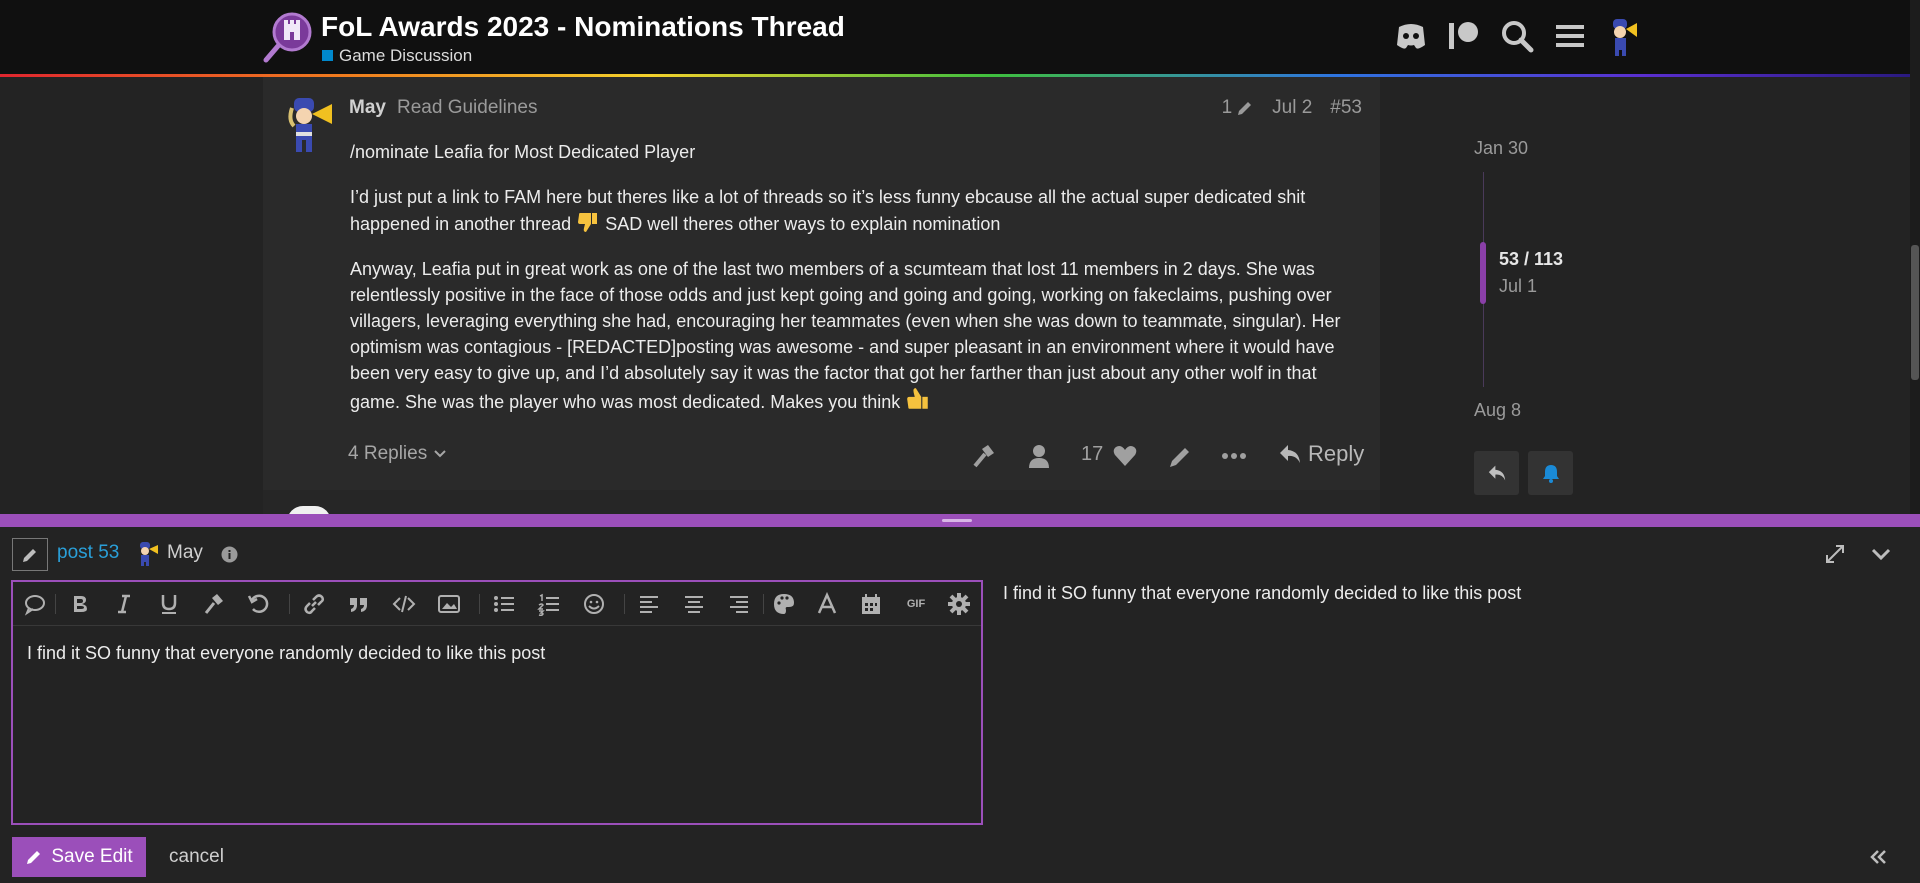 This screenshot has width=1920, height=883. Describe the element at coordinates (1234, 456) in the screenshot. I see `more-options-icon` at that location.